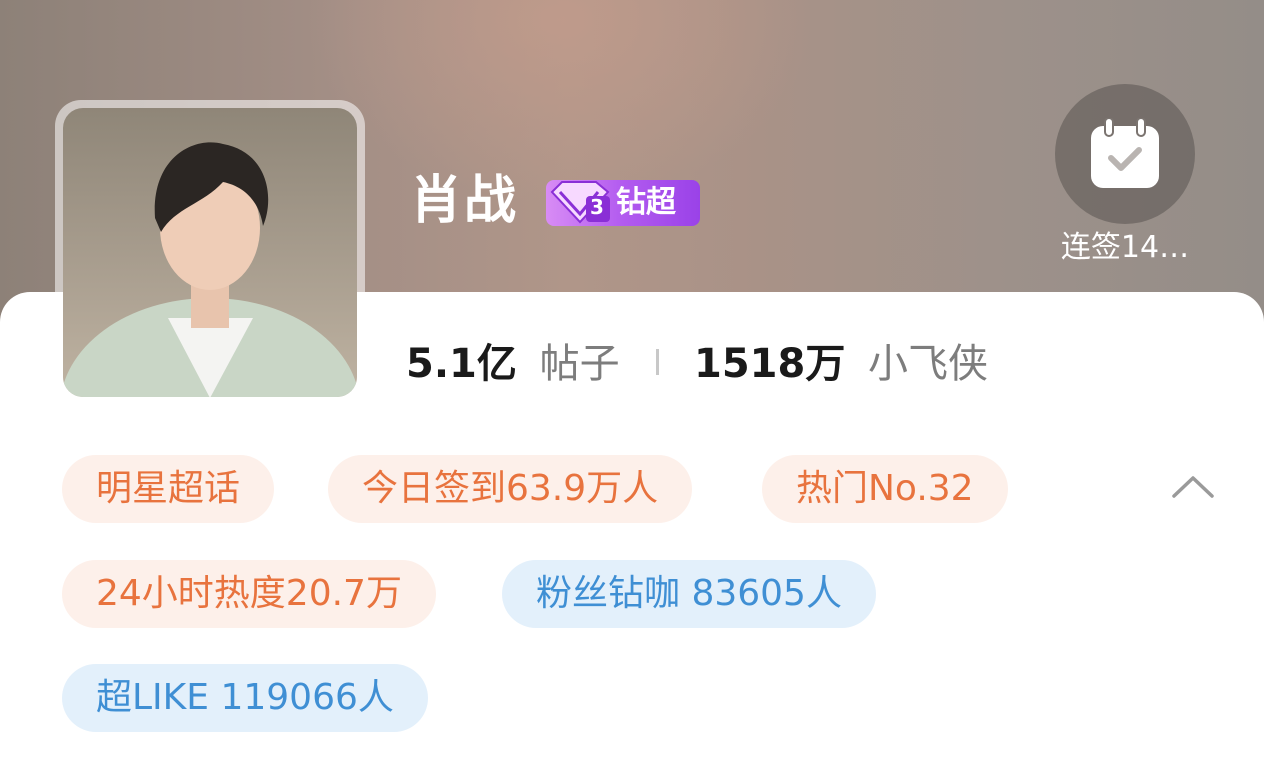 The height and width of the screenshot is (767, 1264). I want to click on topic-avatar, so click(210, 252).